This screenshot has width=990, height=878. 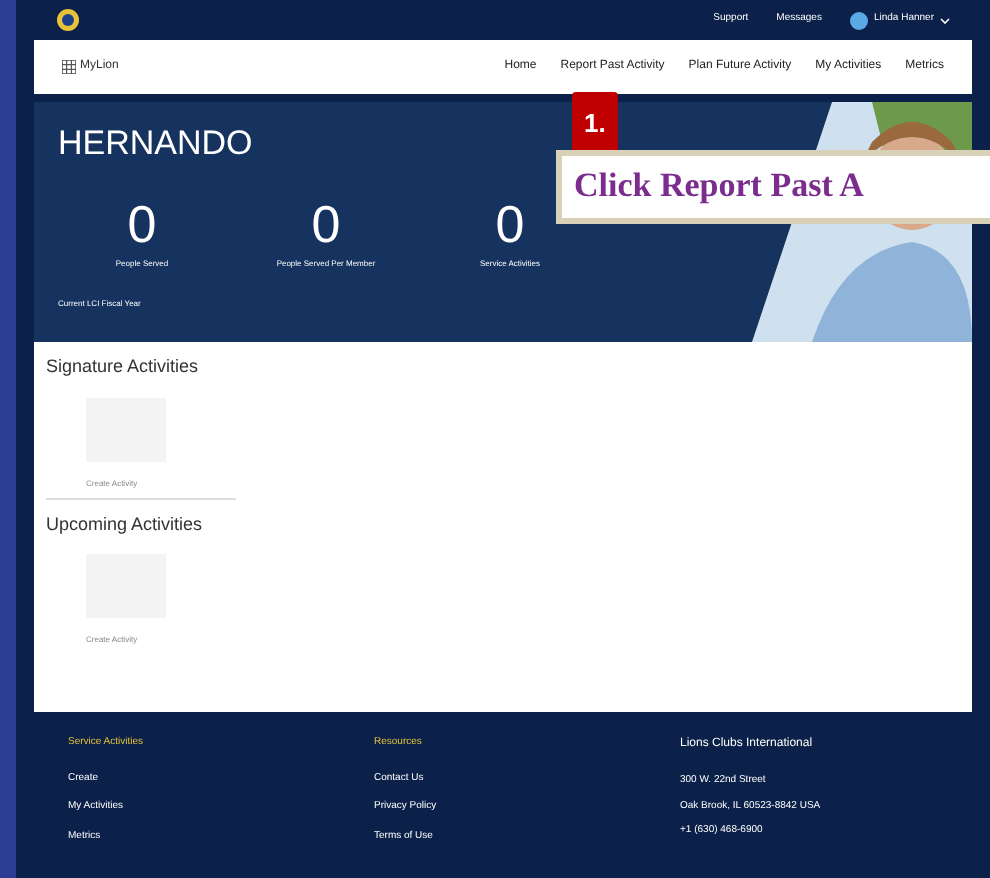 I want to click on caret-icon, so click(x=945, y=20).